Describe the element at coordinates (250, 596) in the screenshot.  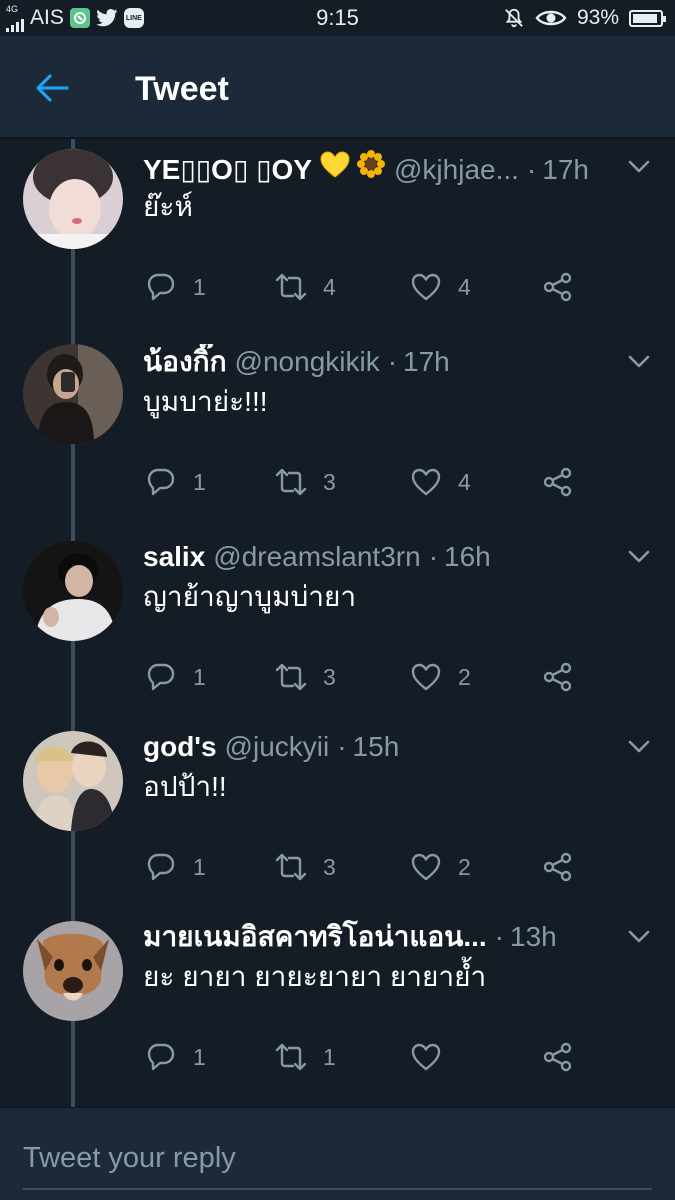
I see `tweet-text: ญาย้าญาบูมบ่ายา` at that location.